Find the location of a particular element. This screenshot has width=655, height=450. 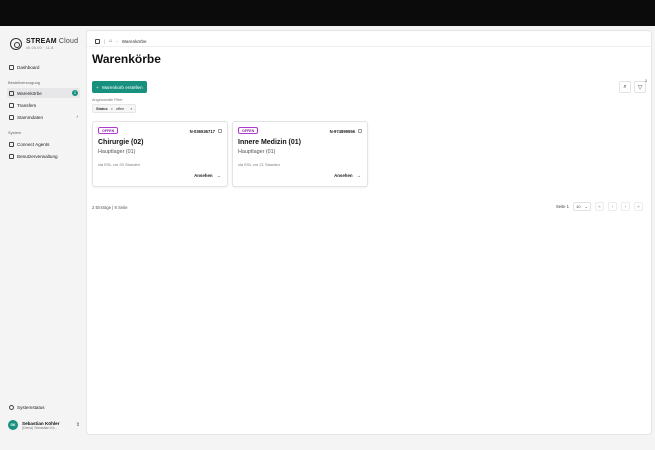

filter-count: 1 is located at coordinates (646, 81).